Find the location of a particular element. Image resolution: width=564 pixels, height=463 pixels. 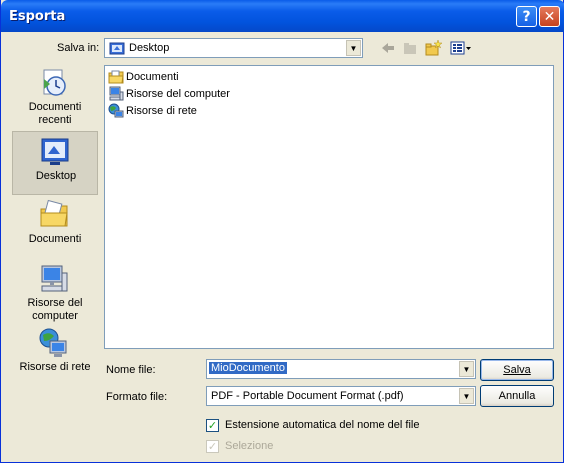

list-item: Risorse del computer is located at coordinates (169, 94).